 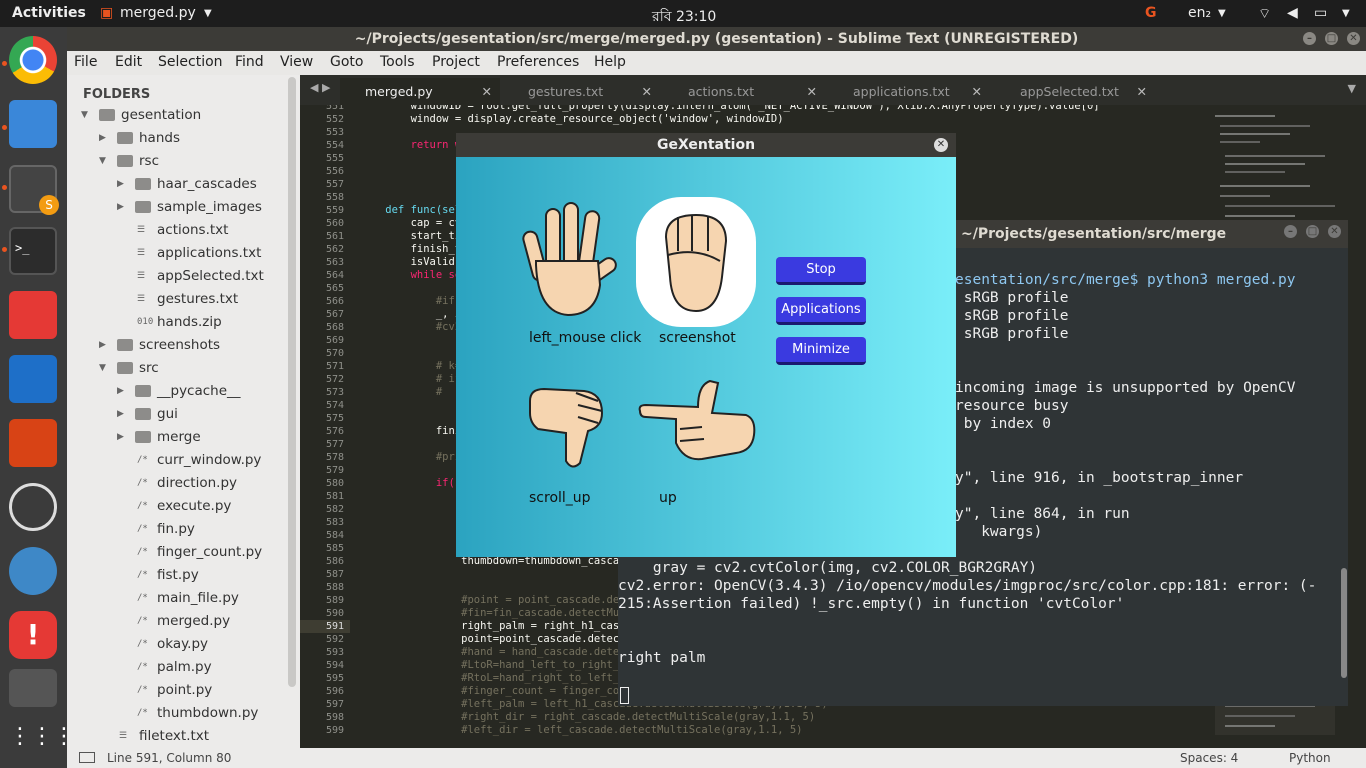 I want to click on minimize-button: Minimize, so click(x=821, y=351).